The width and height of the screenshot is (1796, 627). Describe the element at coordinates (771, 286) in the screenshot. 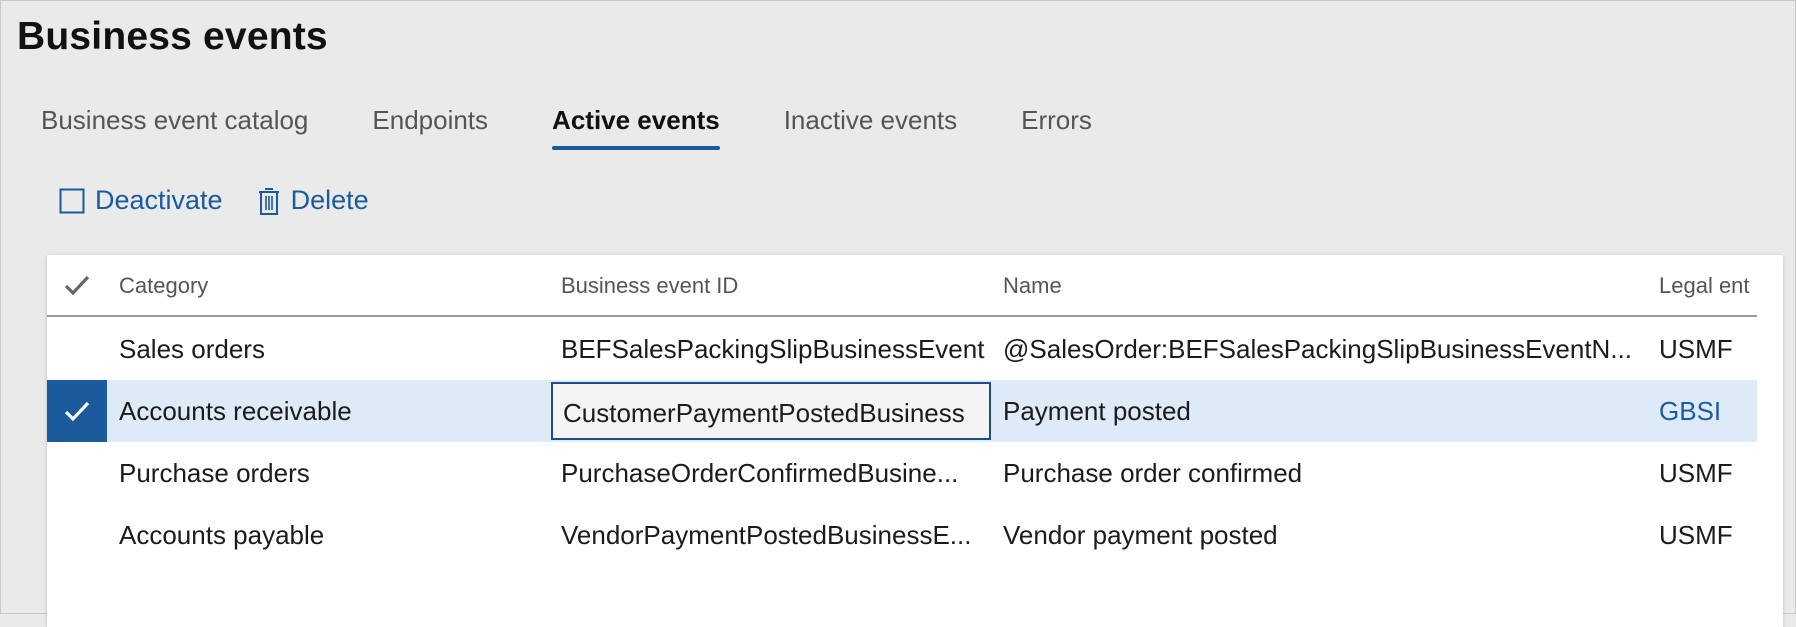

I see `column-header-business-event-id: Business event ID` at that location.